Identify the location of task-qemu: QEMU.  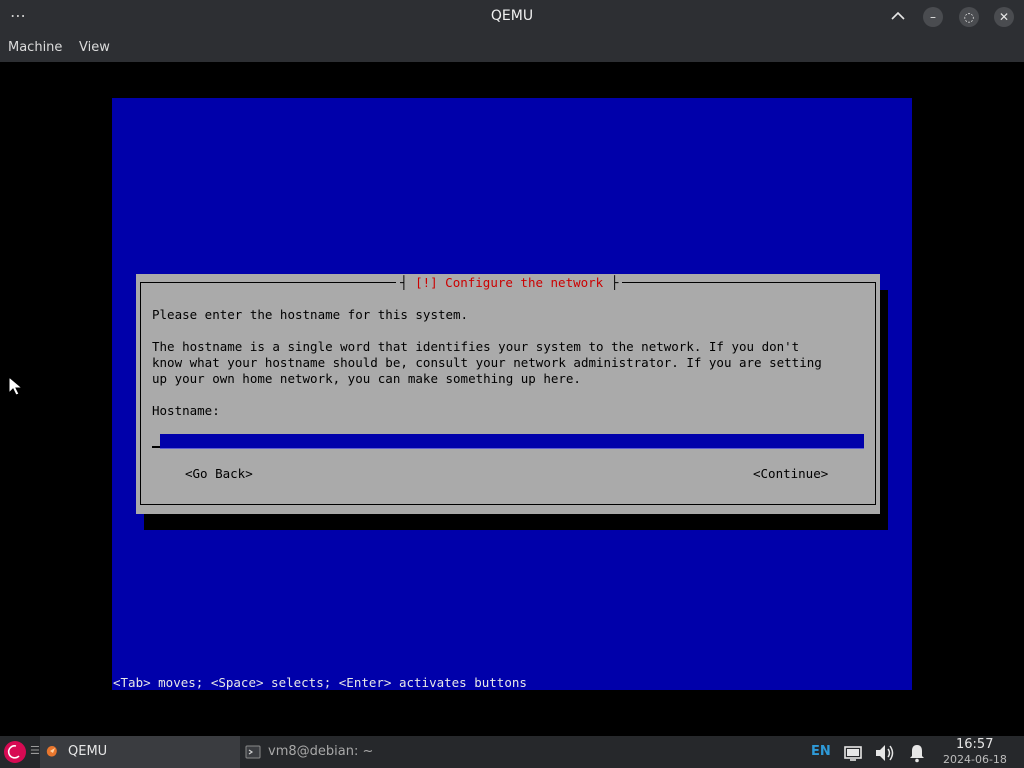
(140, 752).